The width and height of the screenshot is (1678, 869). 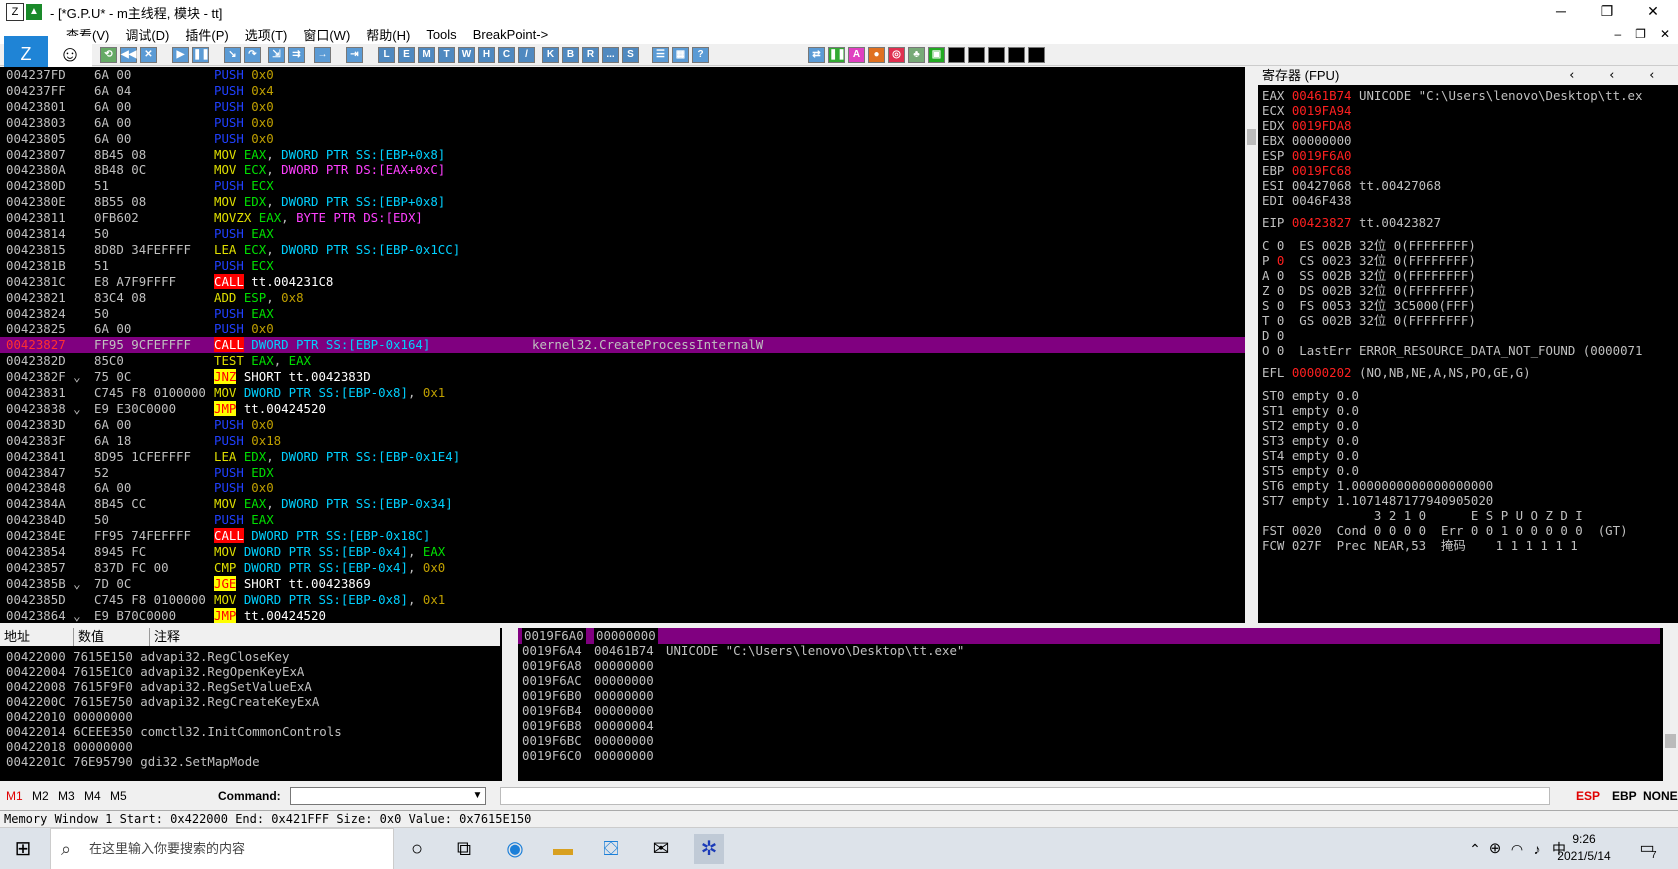 What do you see at coordinates (1612, 76) in the screenshot?
I see `registers-nav-left-2: ‹` at bounding box center [1612, 76].